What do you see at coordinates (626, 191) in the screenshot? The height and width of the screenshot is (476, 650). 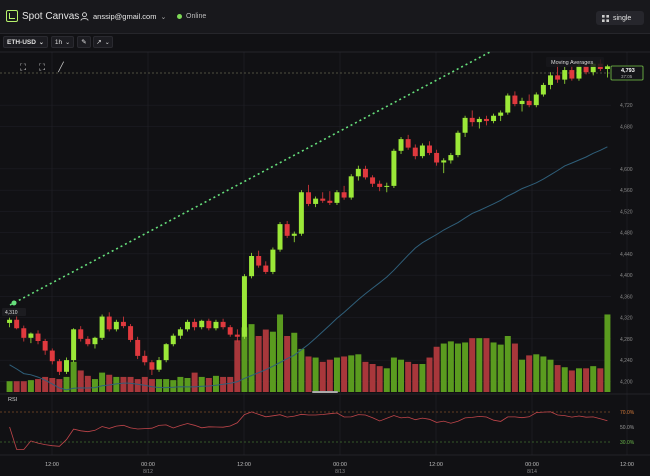 I see `price-axis-label: 4,560` at bounding box center [626, 191].